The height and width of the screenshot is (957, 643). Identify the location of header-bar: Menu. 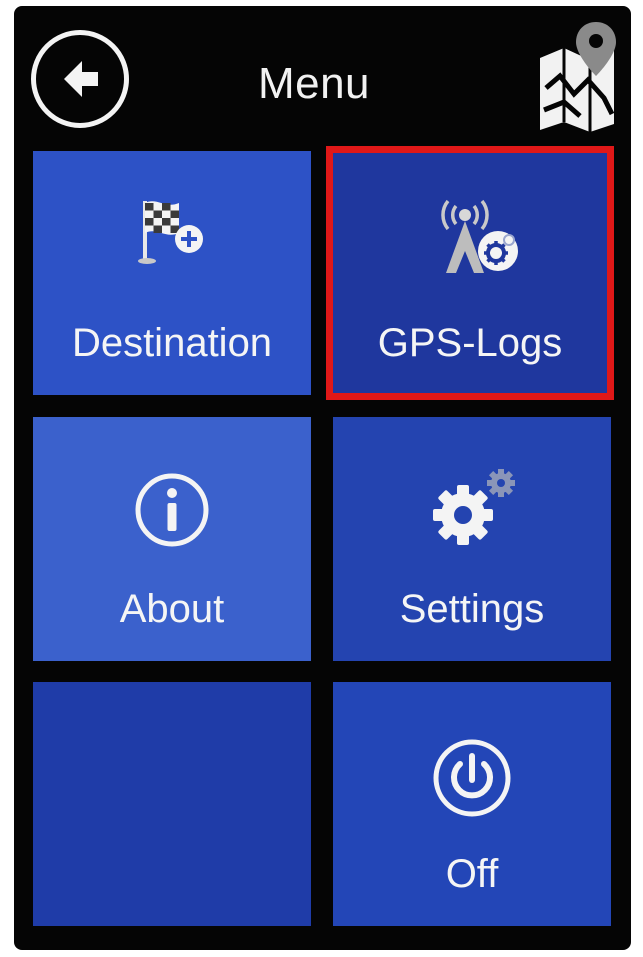
(322, 76).